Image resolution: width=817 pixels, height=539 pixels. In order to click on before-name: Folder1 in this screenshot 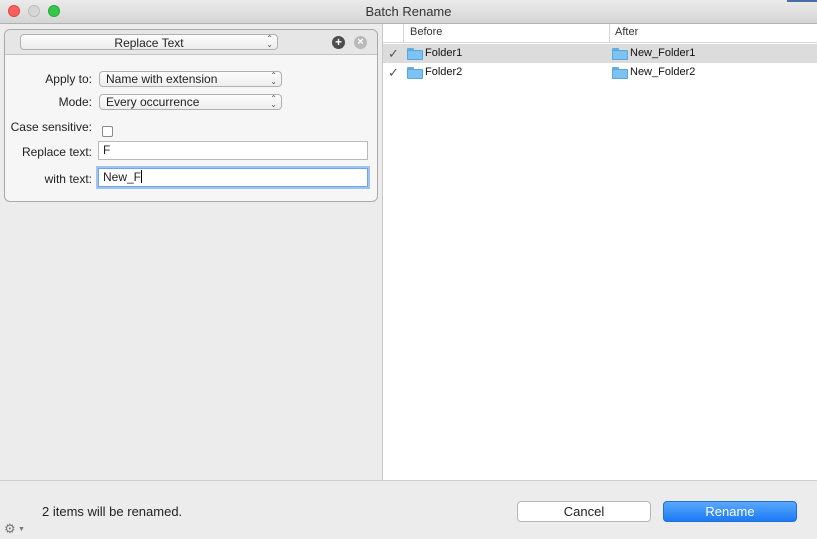, I will do `click(444, 53)`.